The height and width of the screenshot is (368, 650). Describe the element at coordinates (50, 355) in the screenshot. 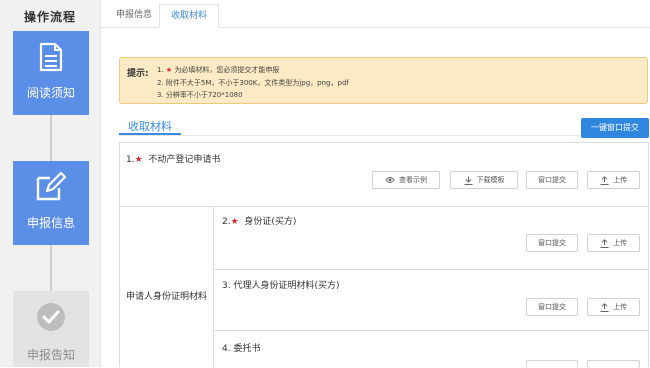

I see `step-label: 申报告知` at that location.